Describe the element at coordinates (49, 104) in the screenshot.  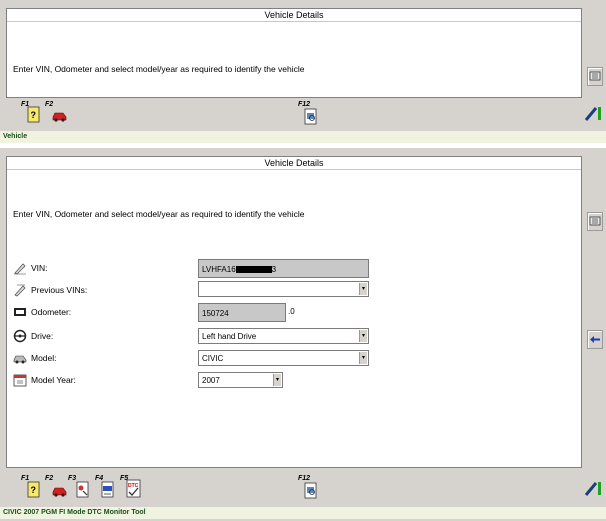
I see `f2-key-label: F2` at that location.